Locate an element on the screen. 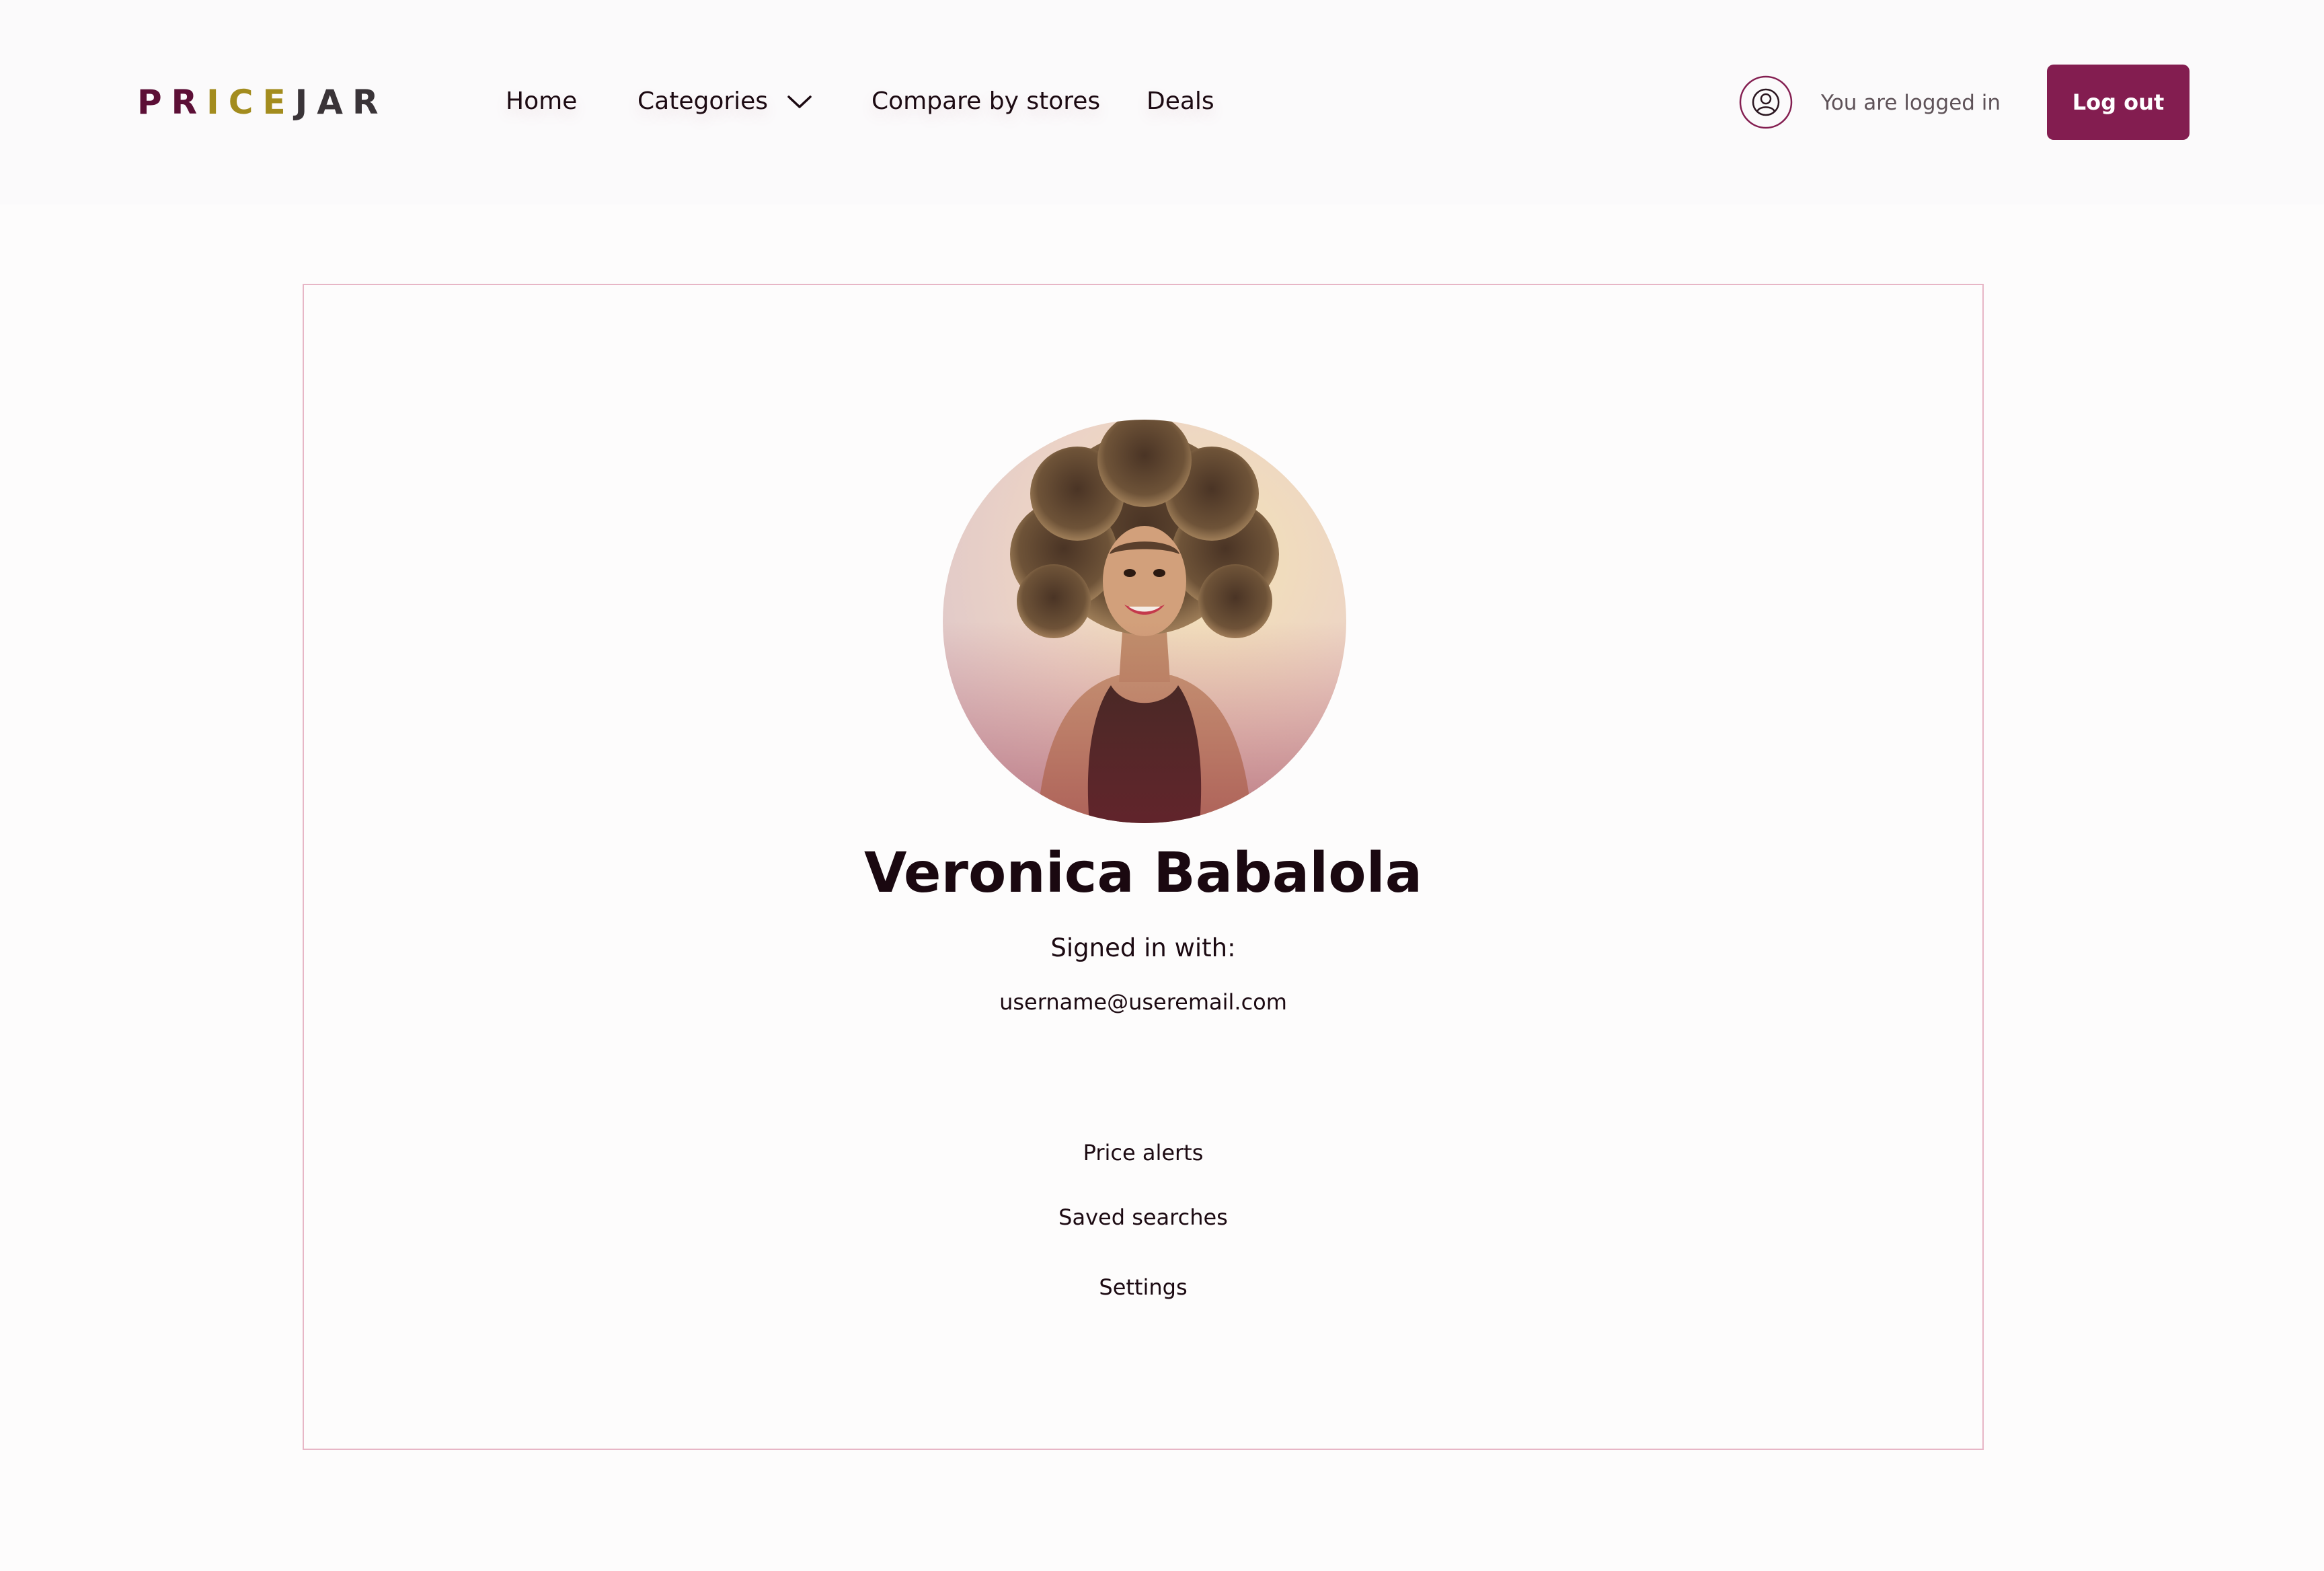 The image size is (2324, 1571). settings-link: Settings is located at coordinates (1143, 1287).